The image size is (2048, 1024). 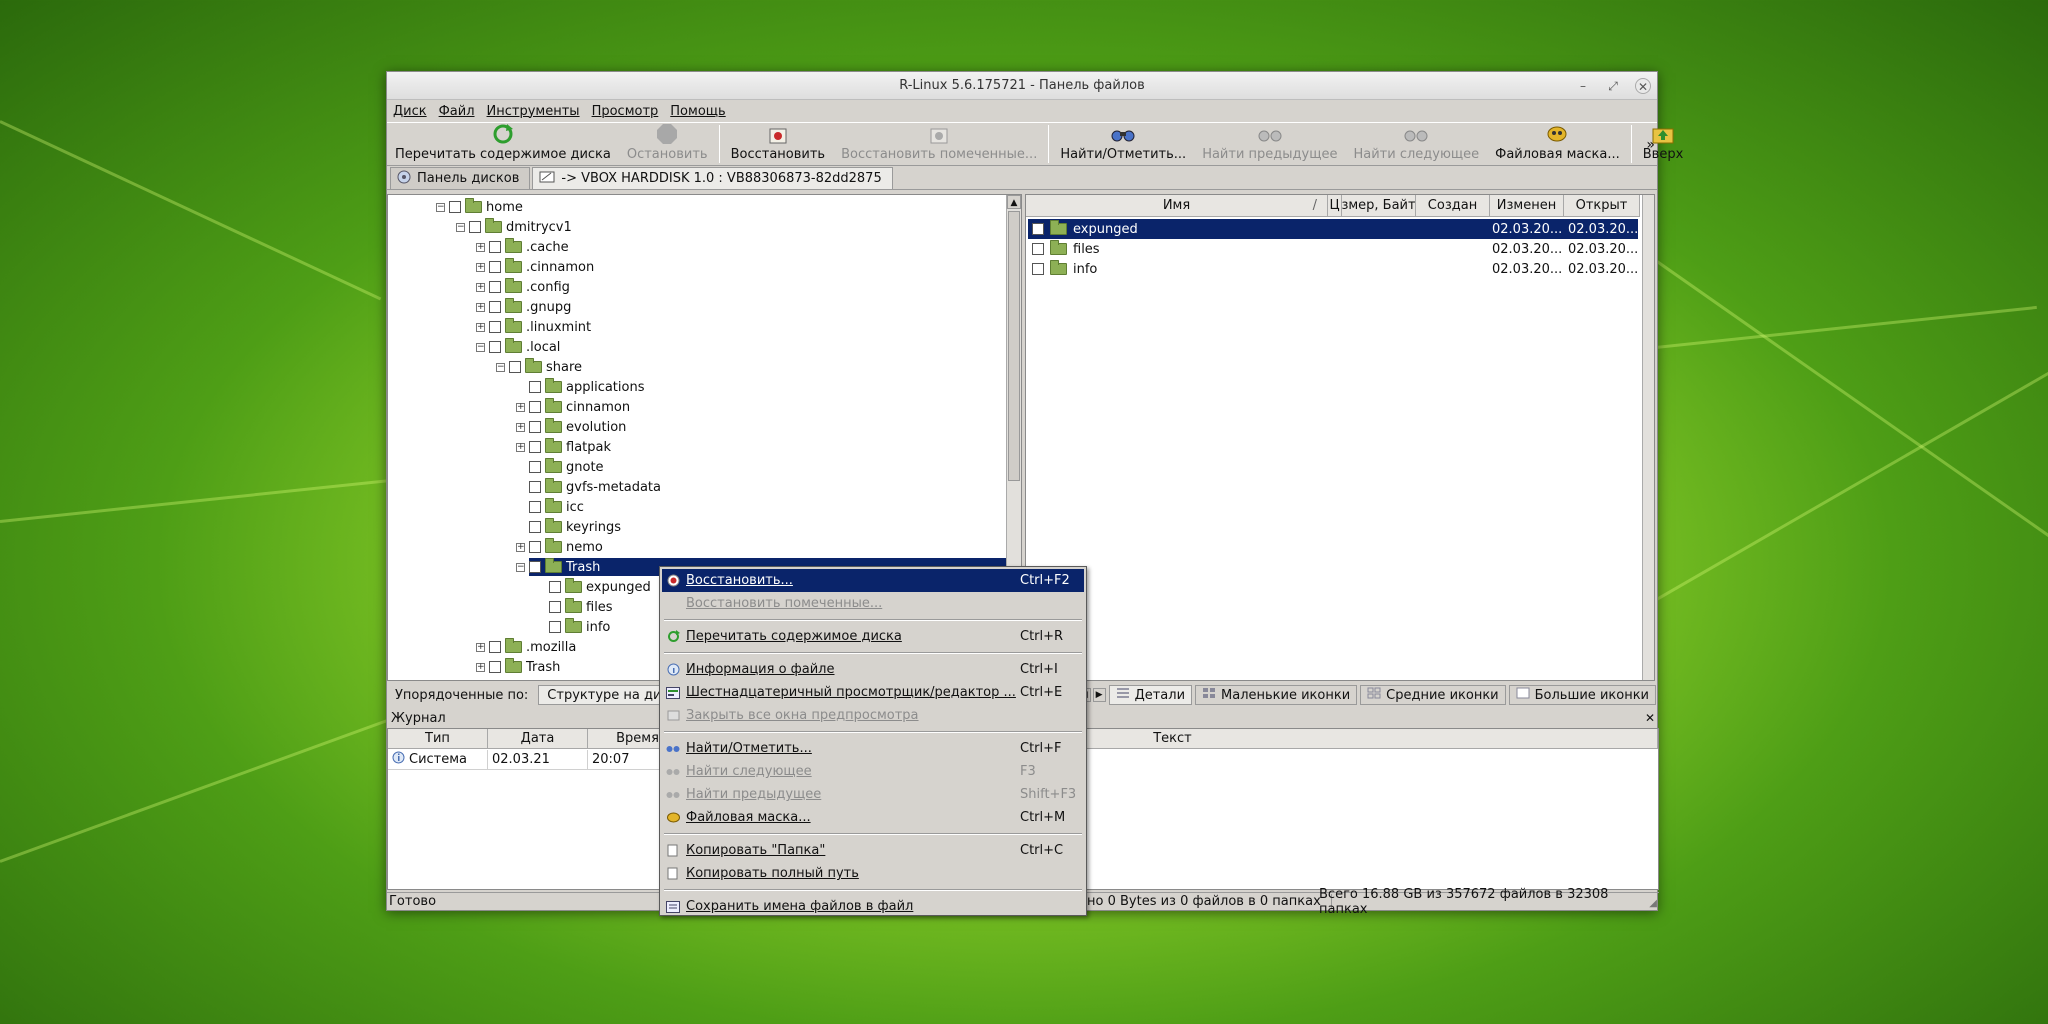 I want to click on tree-node: applications, so click(x=580, y=387).